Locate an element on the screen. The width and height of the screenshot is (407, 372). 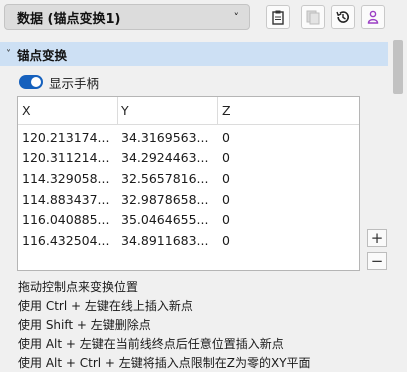
reset-button is located at coordinates (343, 17).